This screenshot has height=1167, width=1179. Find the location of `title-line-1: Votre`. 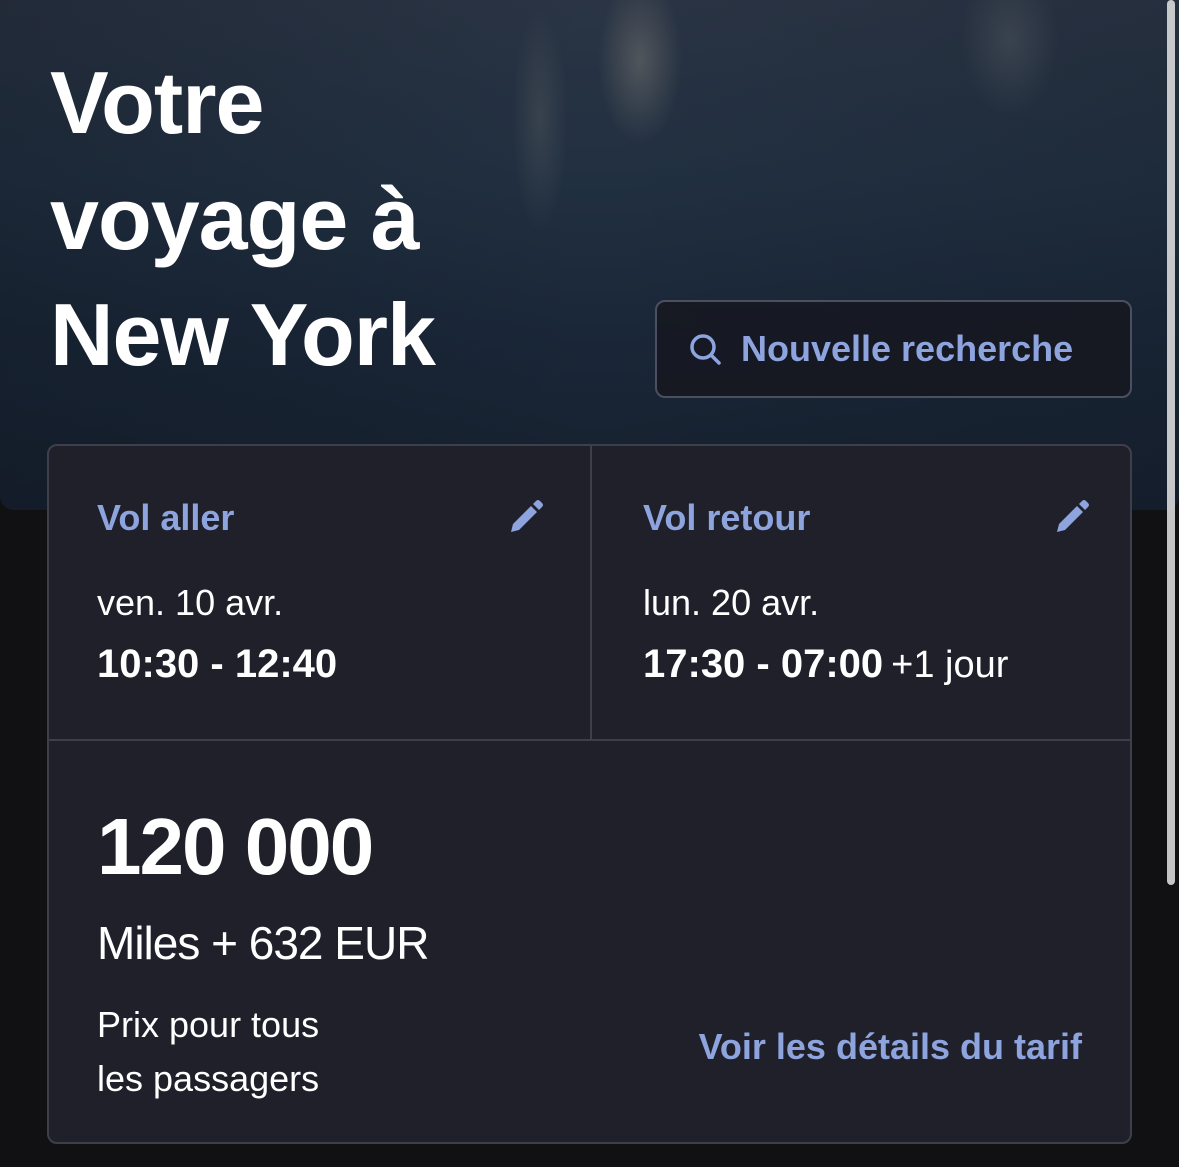

title-line-1: Votre is located at coordinates (157, 102).